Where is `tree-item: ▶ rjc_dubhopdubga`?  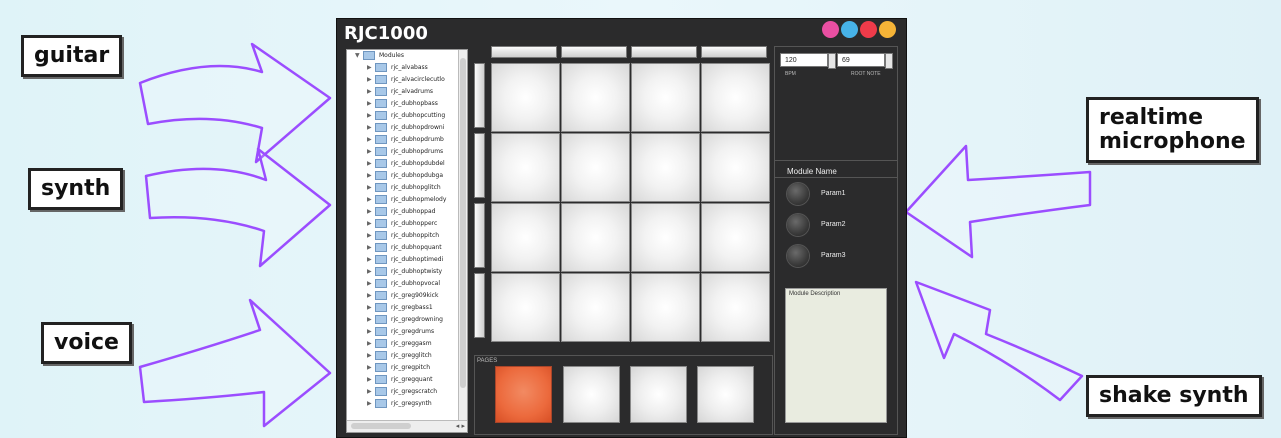
tree-item: ▶ rjc_dubhopdubga is located at coordinates (407, 176).